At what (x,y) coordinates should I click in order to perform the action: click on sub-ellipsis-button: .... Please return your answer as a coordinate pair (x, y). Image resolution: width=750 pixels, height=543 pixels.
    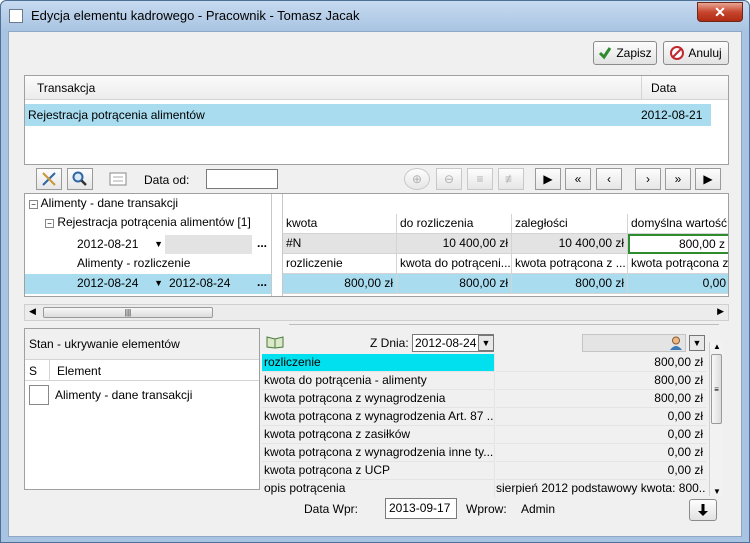
    Looking at the image, I should click on (262, 284).